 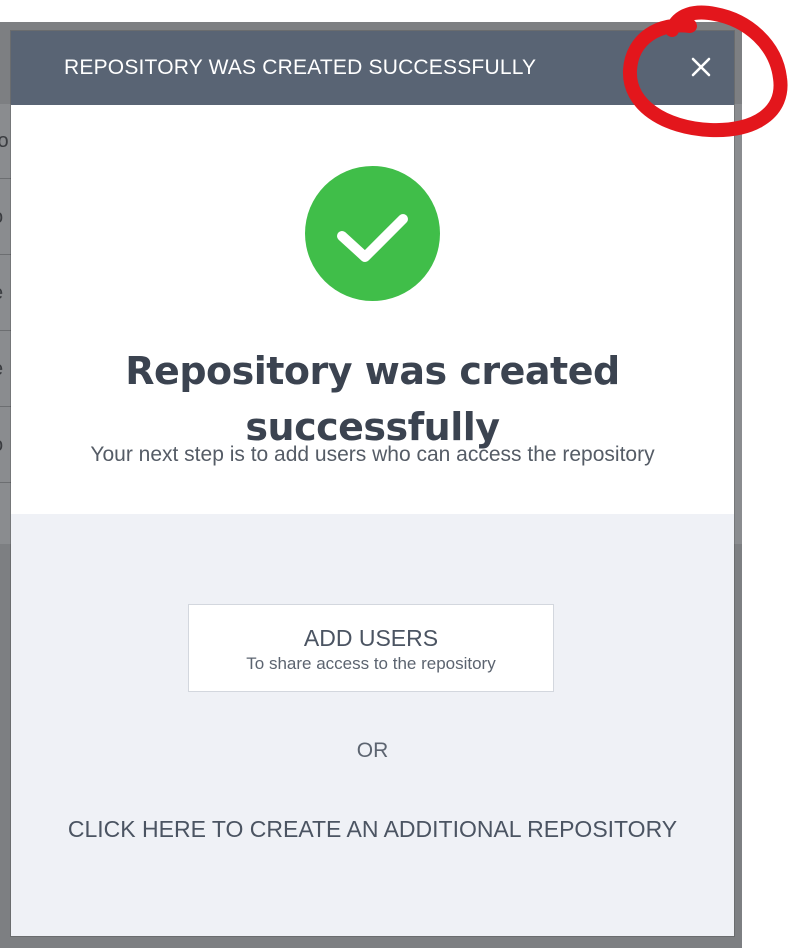 What do you see at coordinates (371, 638) in the screenshot?
I see `add-users-label: ADD USERS` at bounding box center [371, 638].